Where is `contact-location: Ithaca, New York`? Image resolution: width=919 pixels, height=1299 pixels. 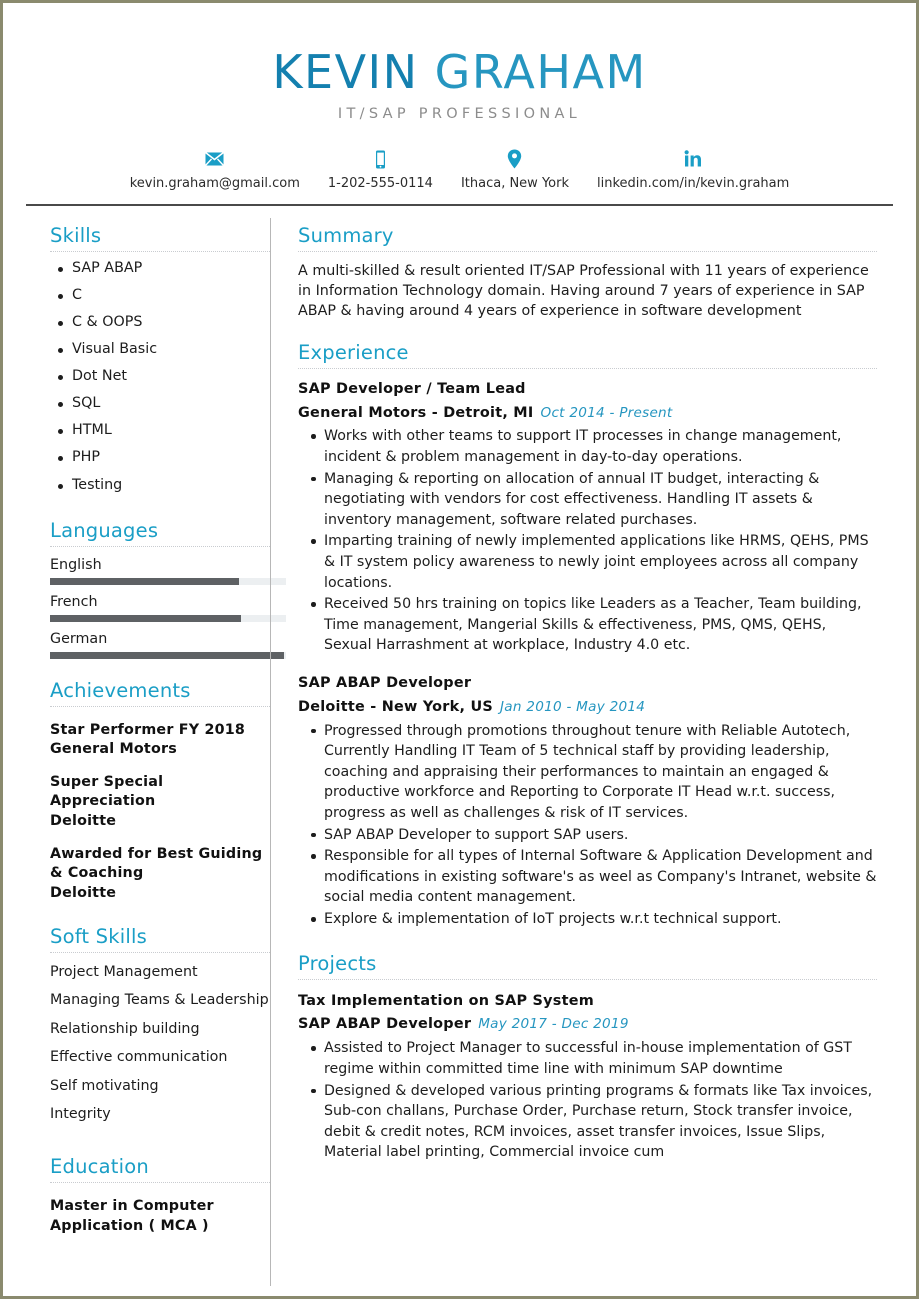
contact-location: Ithaca, New York is located at coordinates (515, 170).